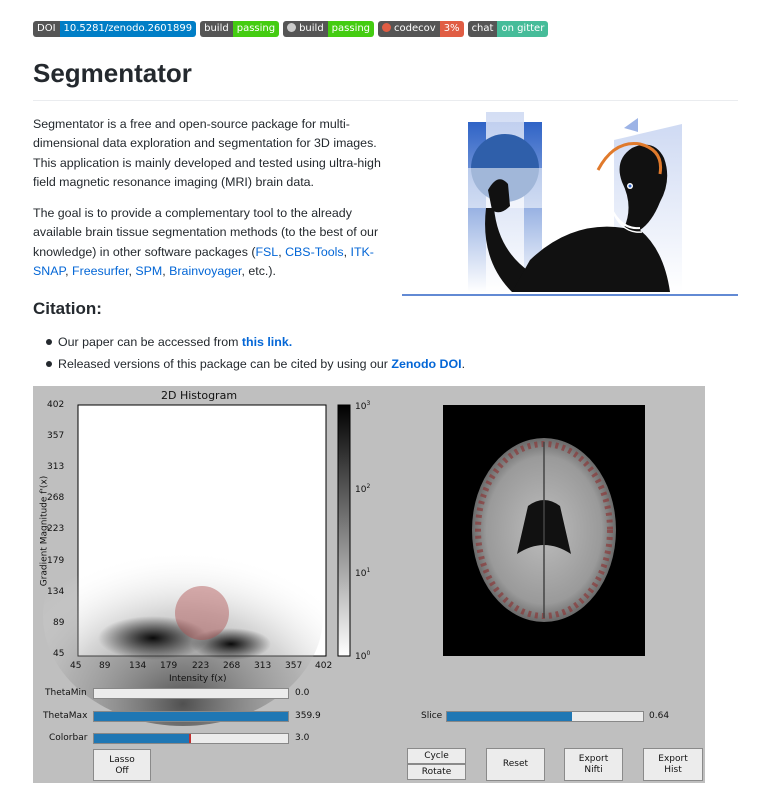 Image resolution: width=769 pixels, height=803 pixels. Describe the element at coordinates (593, 759) in the screenshot. I see `export-nifti-label: Export` at that location.